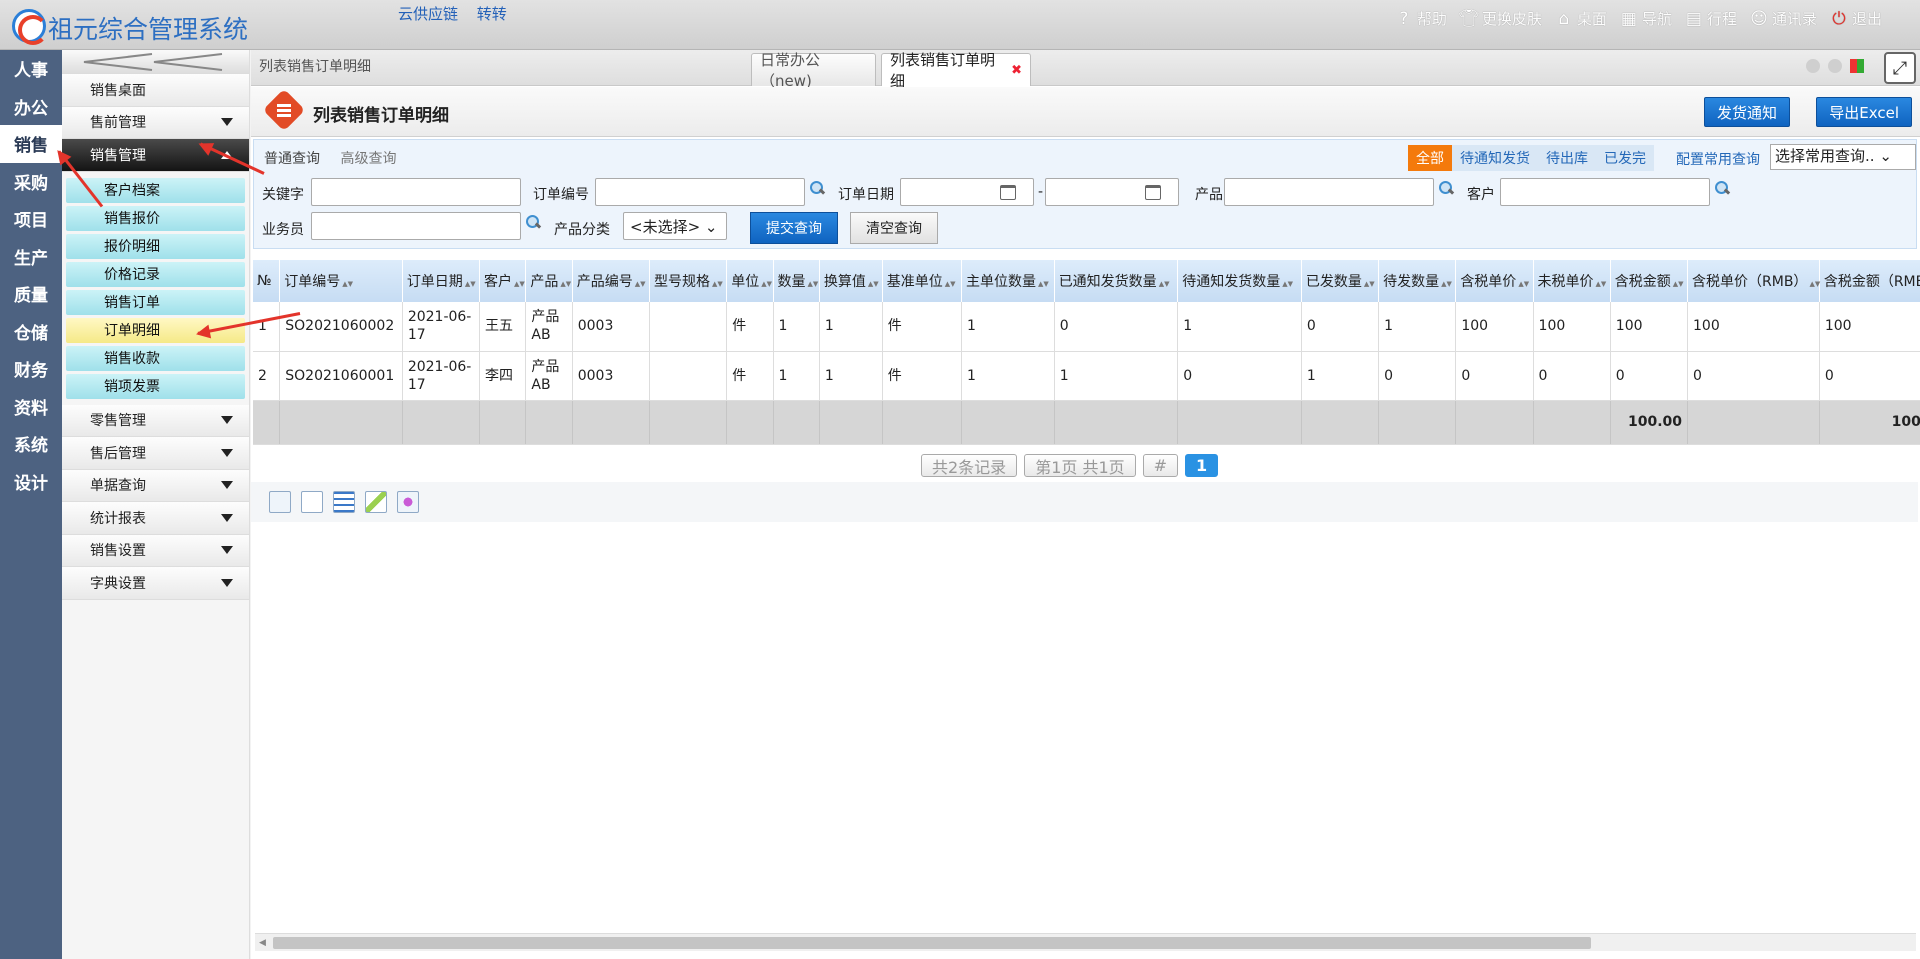 Image resolution: width=1920 pixels, height=959 pixels. I want to click on scroll-left-icon: ◀, so click(262, 943).